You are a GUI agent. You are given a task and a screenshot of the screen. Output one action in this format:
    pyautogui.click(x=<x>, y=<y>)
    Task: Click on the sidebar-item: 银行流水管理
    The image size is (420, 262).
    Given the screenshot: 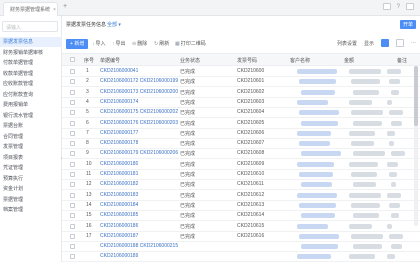 What is the action you would take?
    pyautogui.click(x=31, y=116)
    